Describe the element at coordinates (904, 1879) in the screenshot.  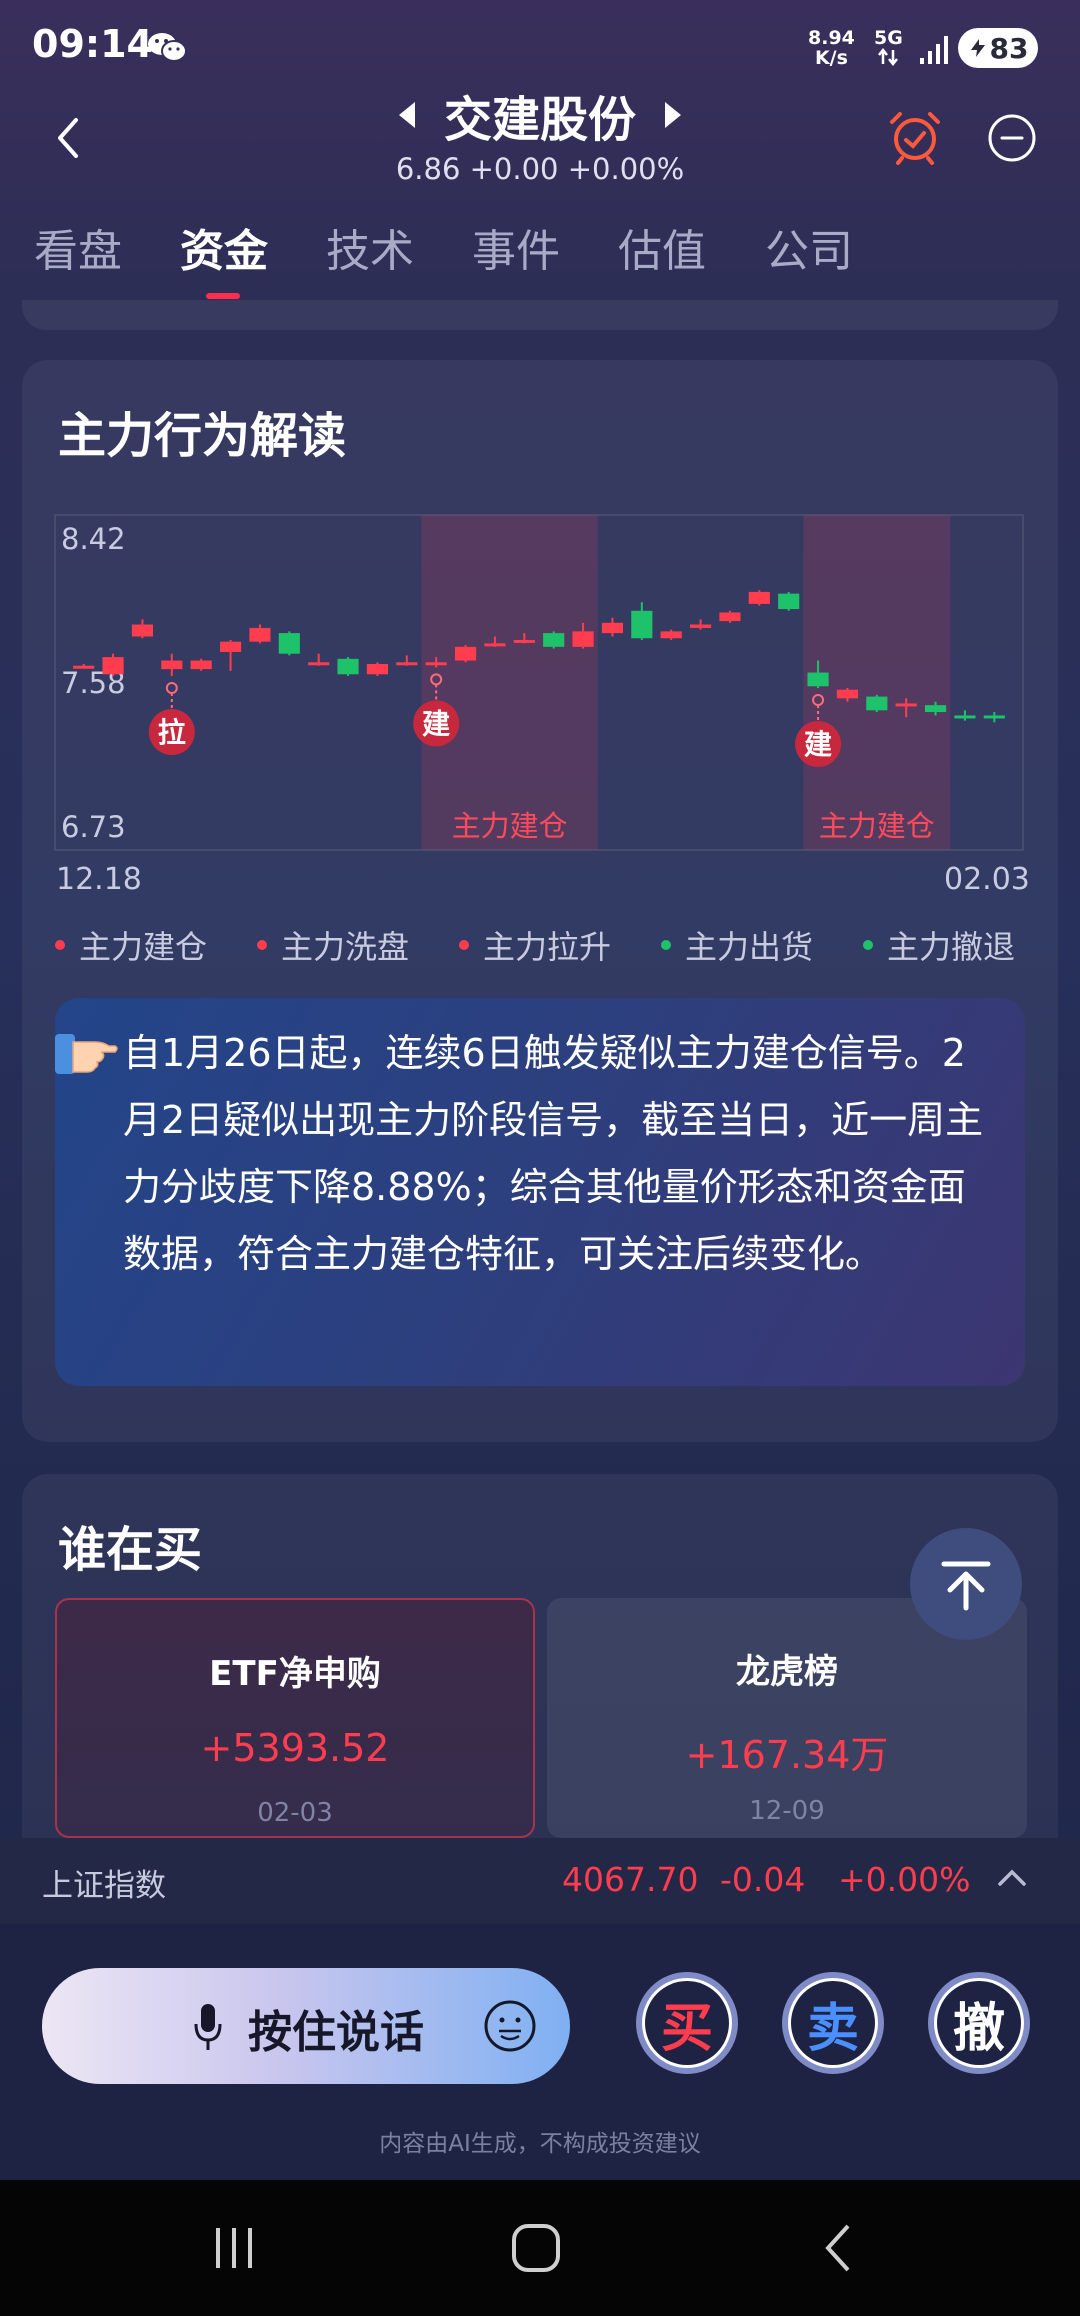
I see `index-change-pct: +0.00%` at that location.